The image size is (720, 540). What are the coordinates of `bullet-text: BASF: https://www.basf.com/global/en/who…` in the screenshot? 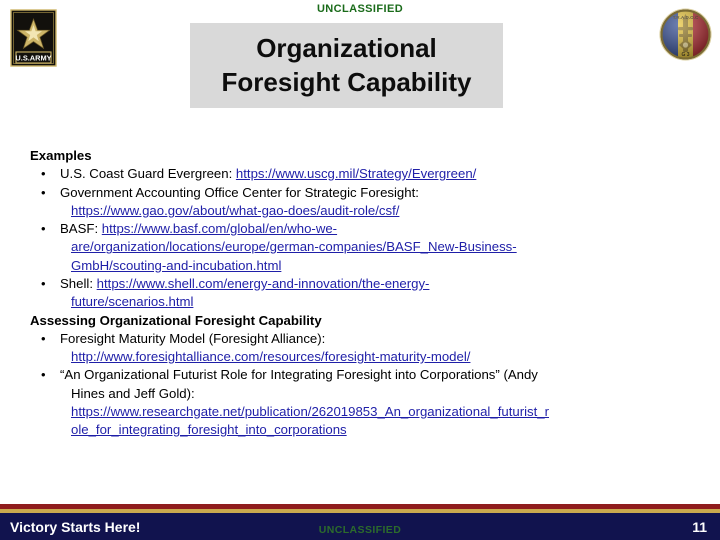 It's located at (377, 229).